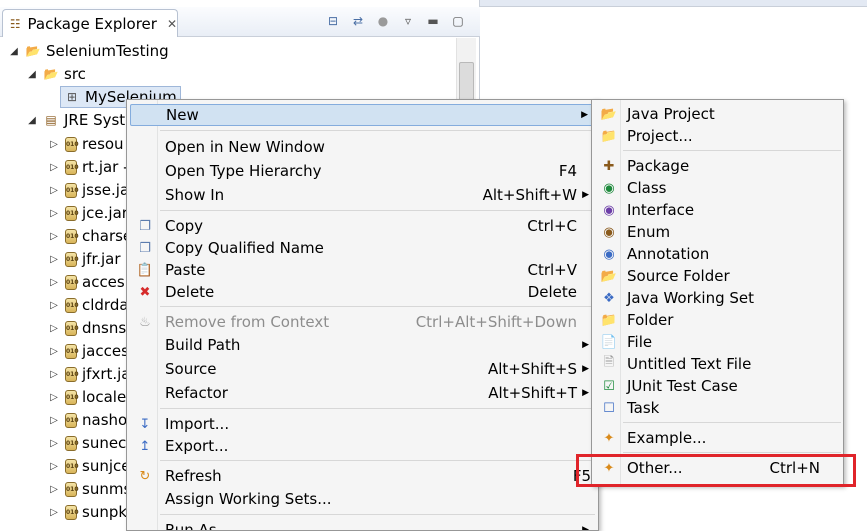 The width and height of the screenshot is (867, 531). I want to click on menu-item-copy-qualified-name: ❐ Copy Qualified Name, so click(362, 248).